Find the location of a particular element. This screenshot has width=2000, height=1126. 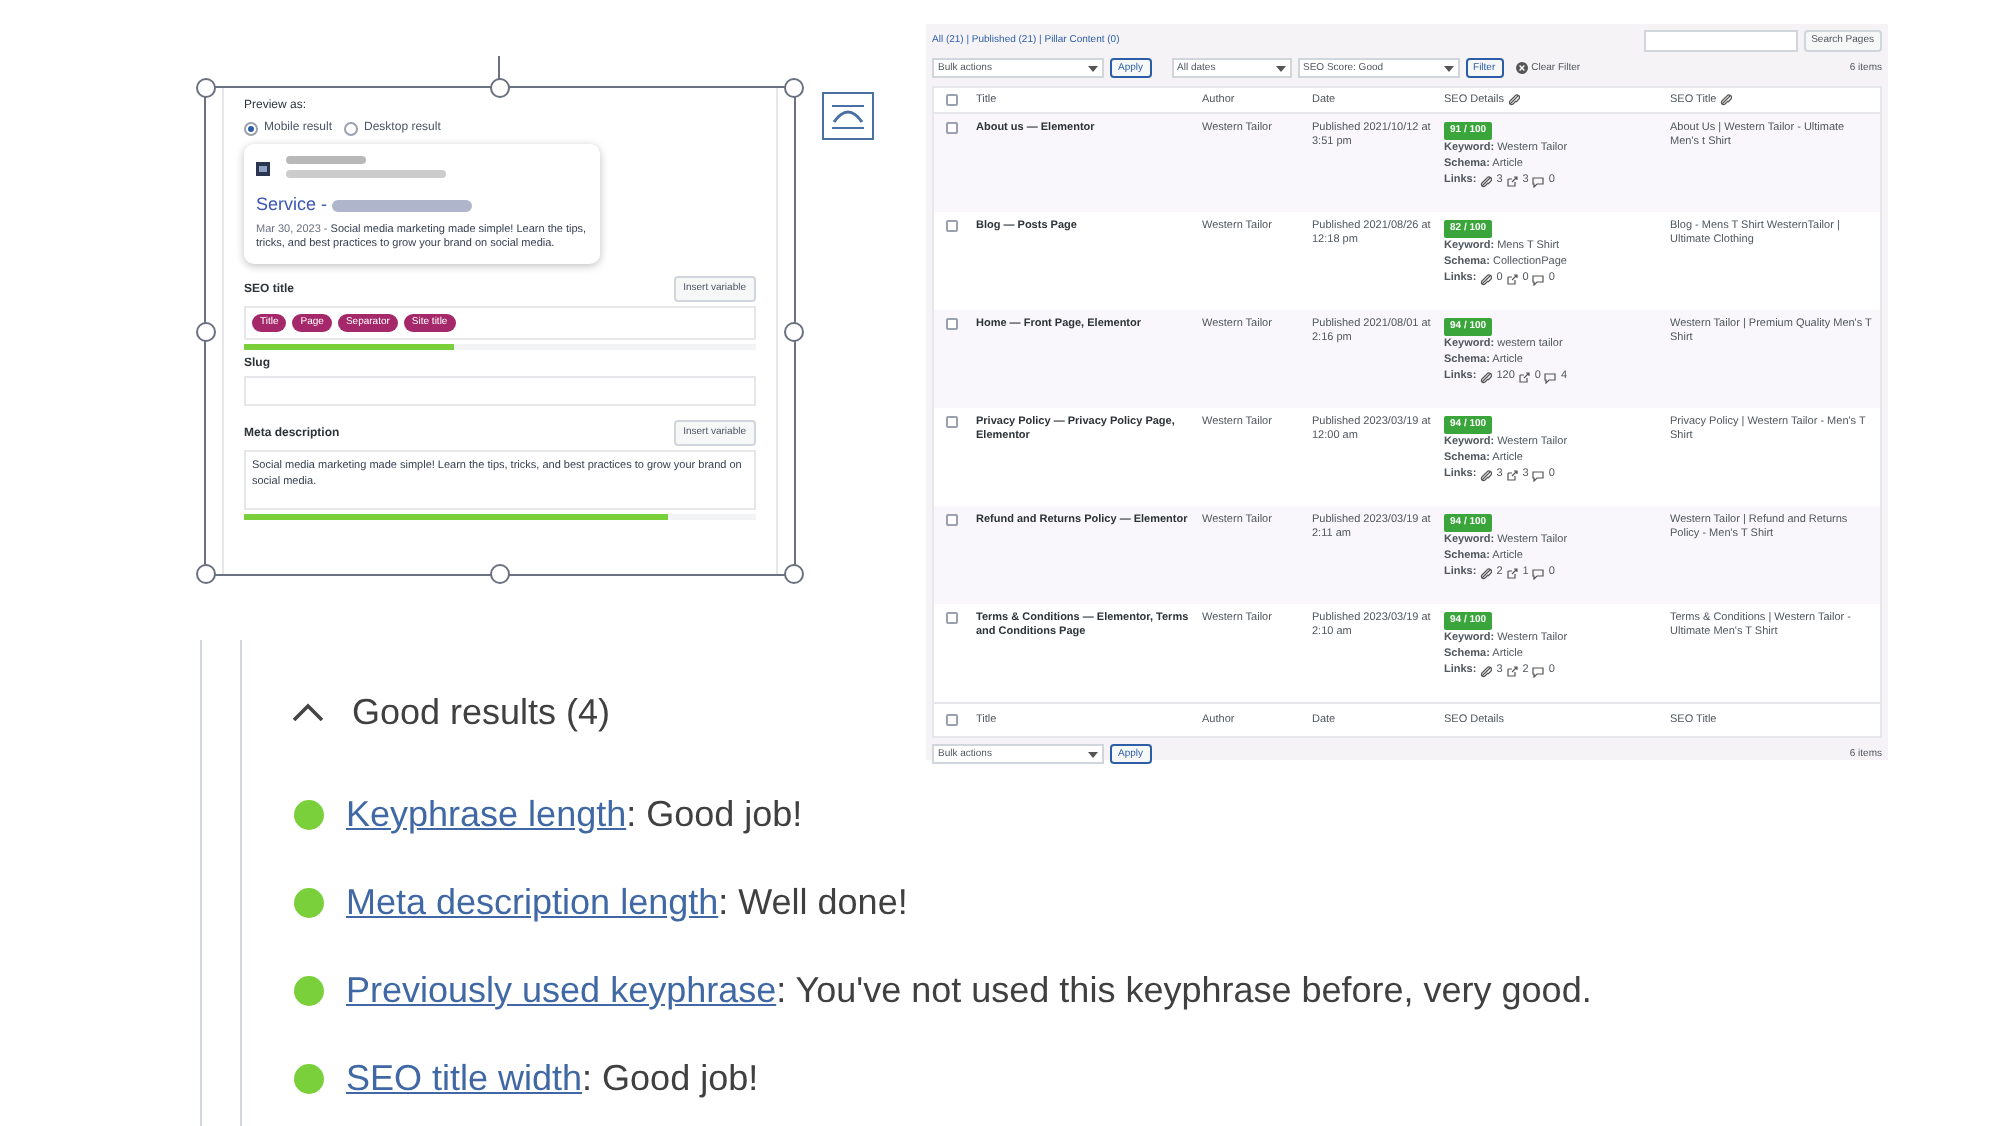

result-link: Meta description length is located at coordinates (532, 902).